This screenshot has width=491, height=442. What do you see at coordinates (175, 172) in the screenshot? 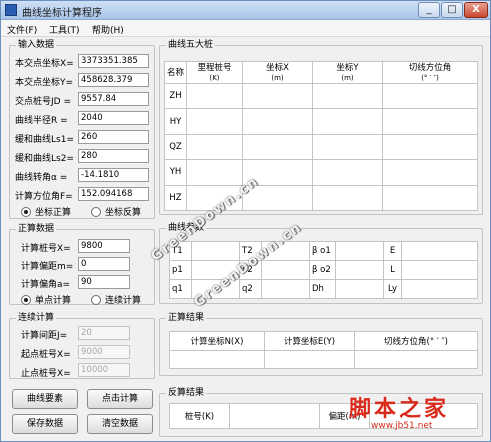
I see `row-label: YH` at bounding box center [175, 172].